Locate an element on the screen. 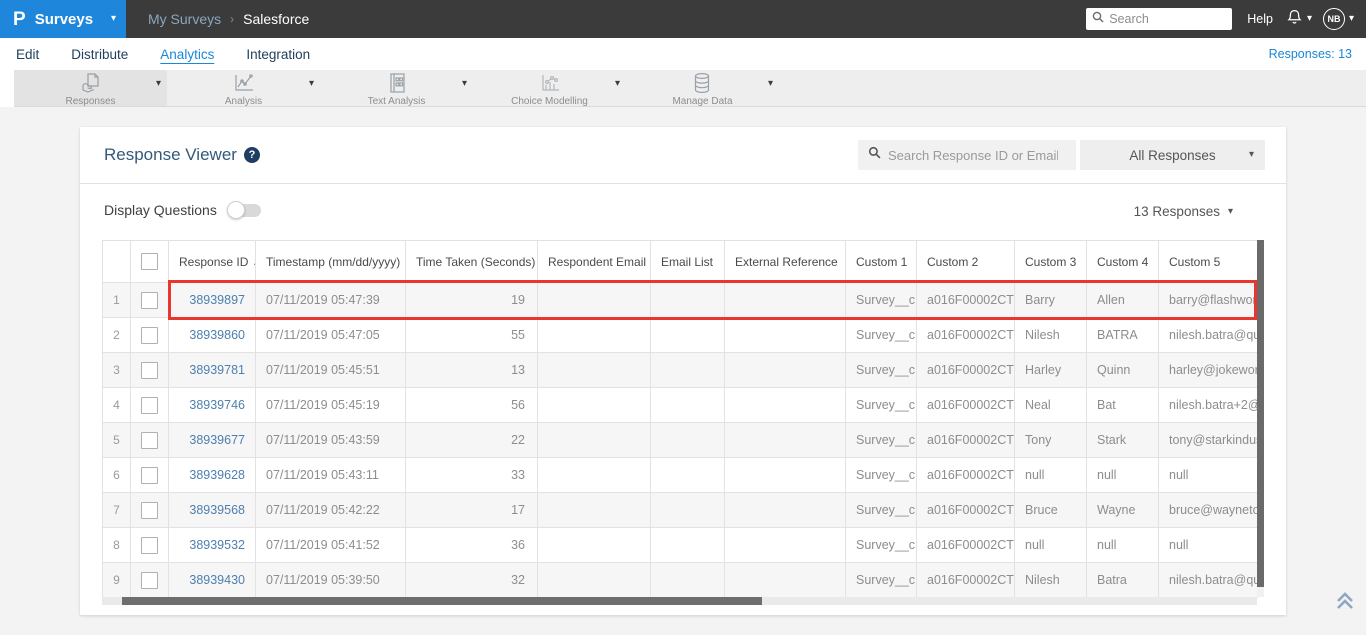 The image size is (1366, 635). custom4-cell: null is located at coordinates (1122, 475).